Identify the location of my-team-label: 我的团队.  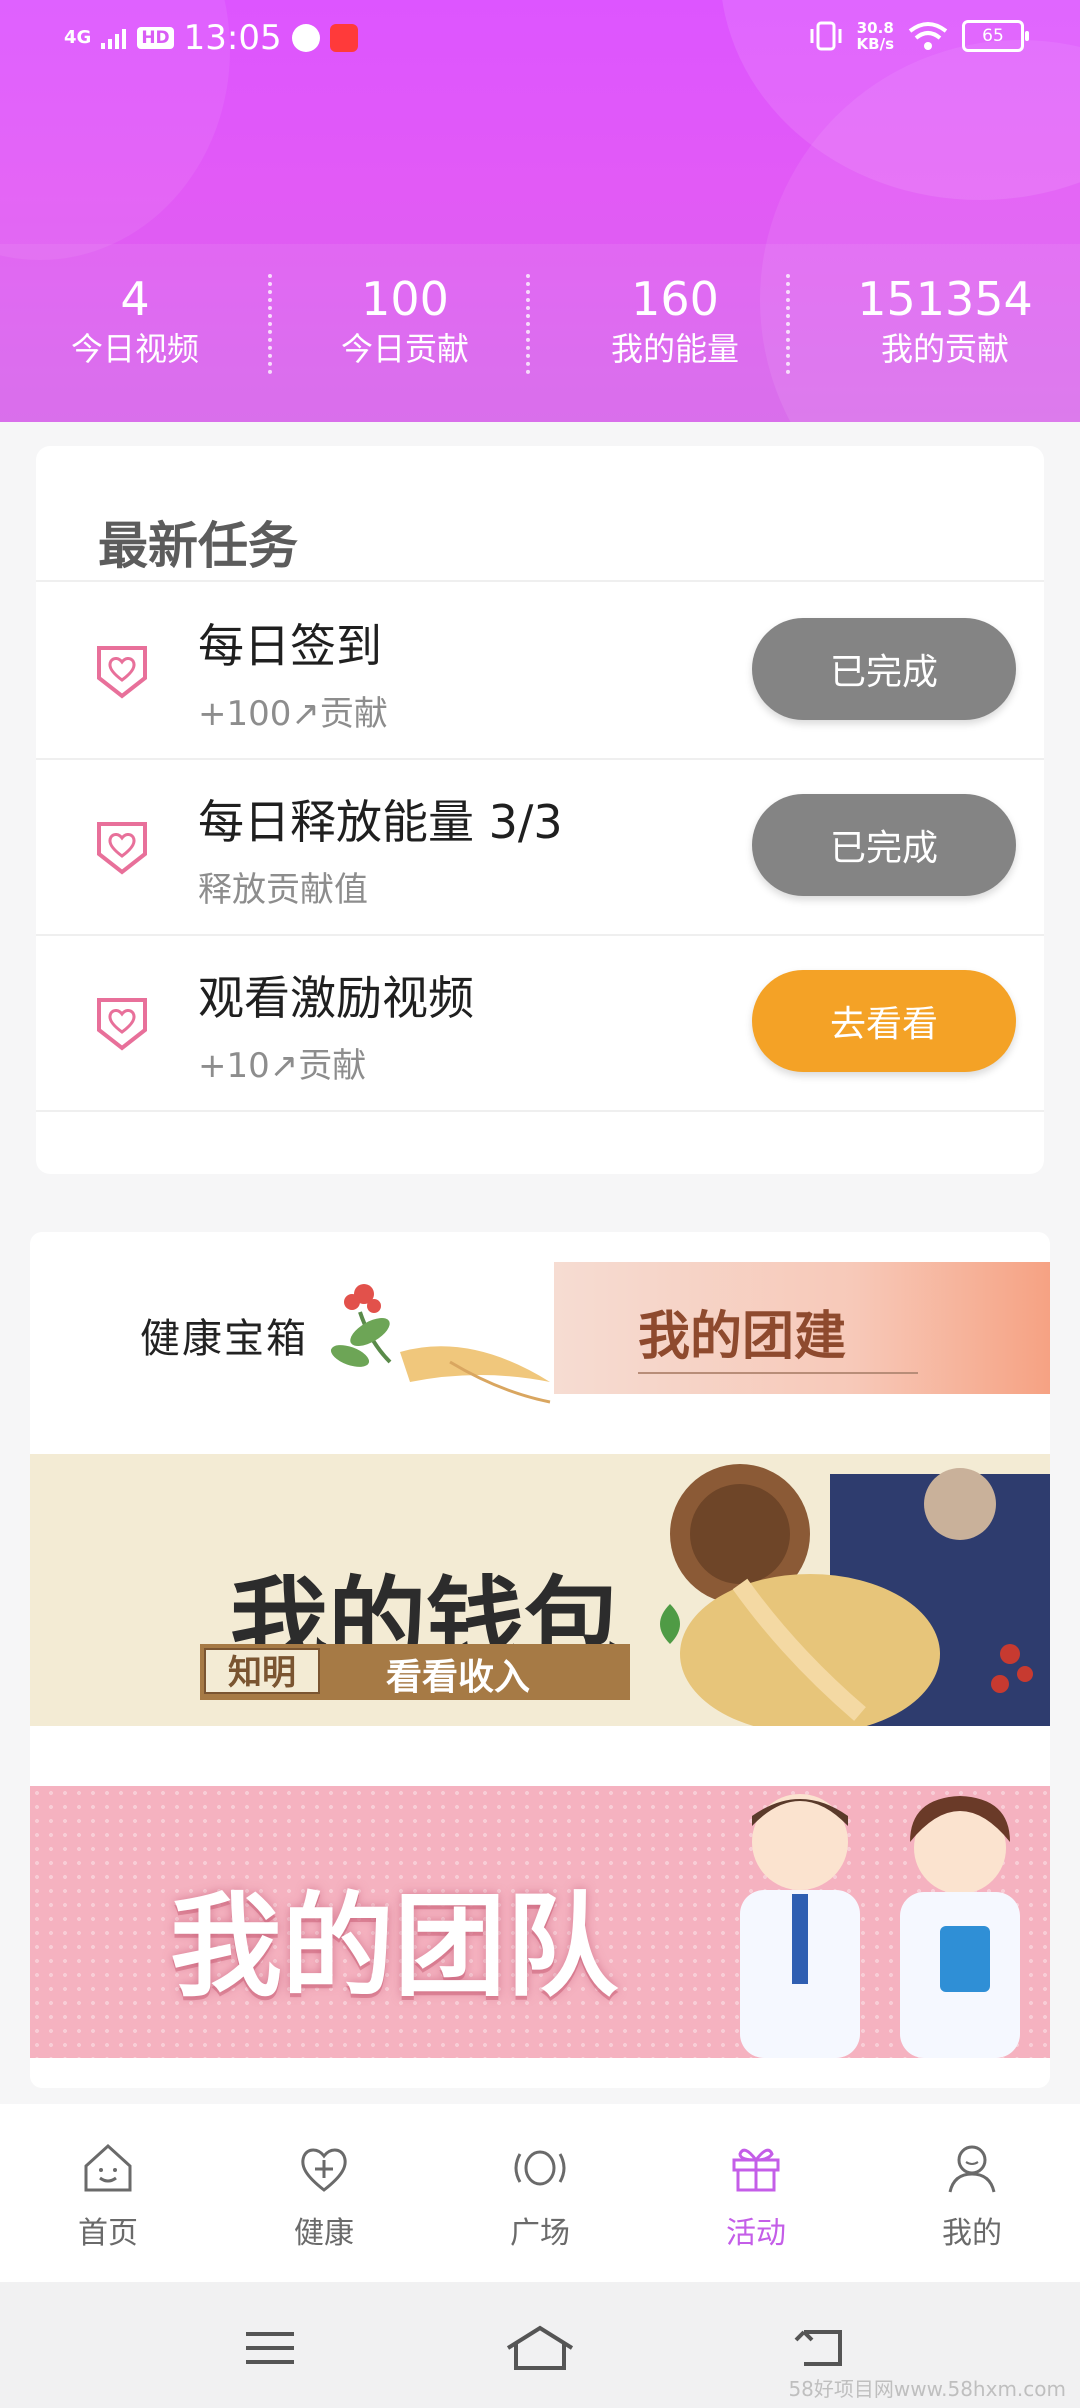
(394, 1947).